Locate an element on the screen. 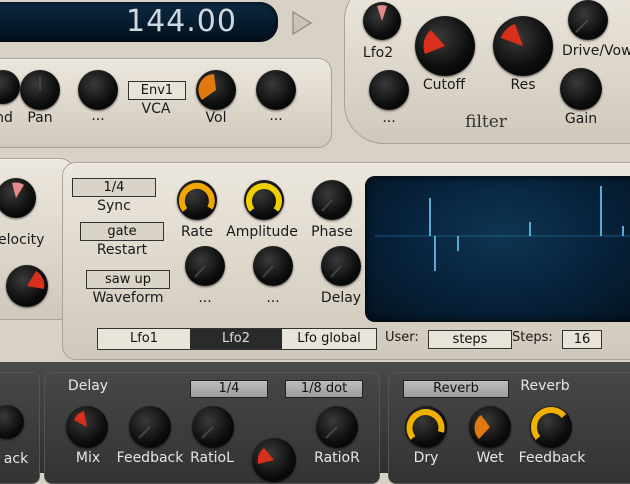 This screenshot has height=484, width=630. rate-knob is located at coordinates (197, 200).